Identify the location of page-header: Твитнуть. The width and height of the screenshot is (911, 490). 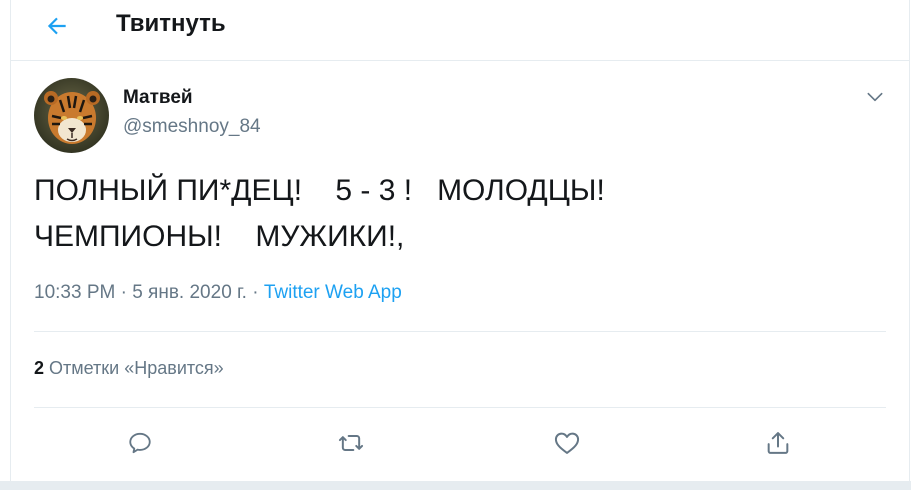
(460, 30).